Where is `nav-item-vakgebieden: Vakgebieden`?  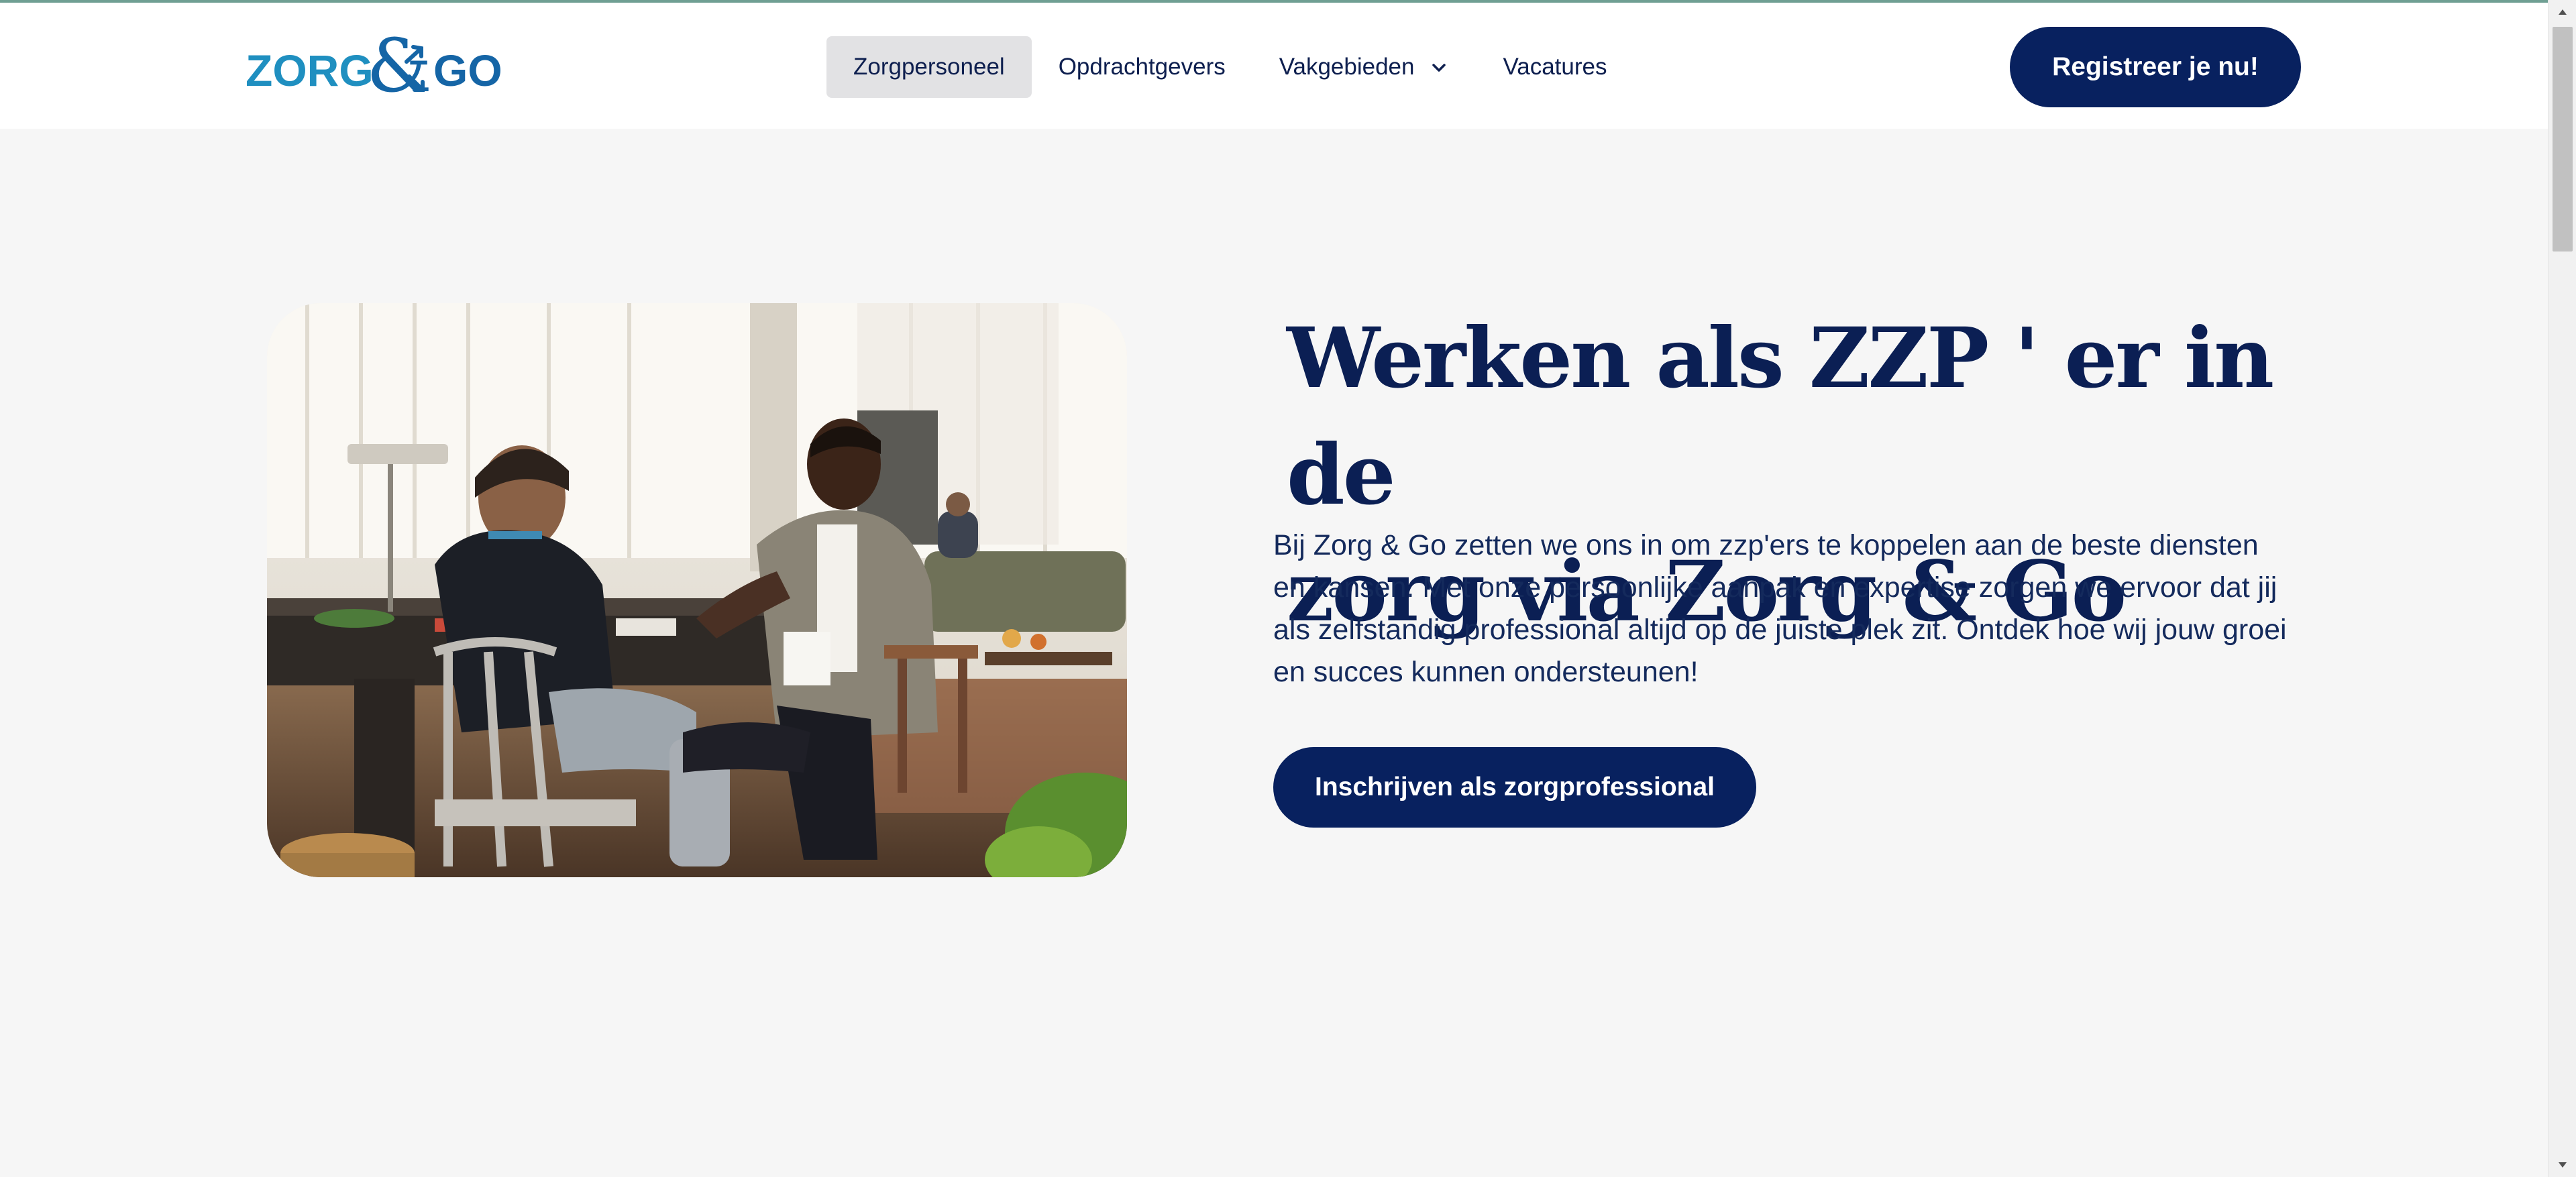 nav-item-vakgebieden: Vakgebieden is located at coordinates (1364, 67).